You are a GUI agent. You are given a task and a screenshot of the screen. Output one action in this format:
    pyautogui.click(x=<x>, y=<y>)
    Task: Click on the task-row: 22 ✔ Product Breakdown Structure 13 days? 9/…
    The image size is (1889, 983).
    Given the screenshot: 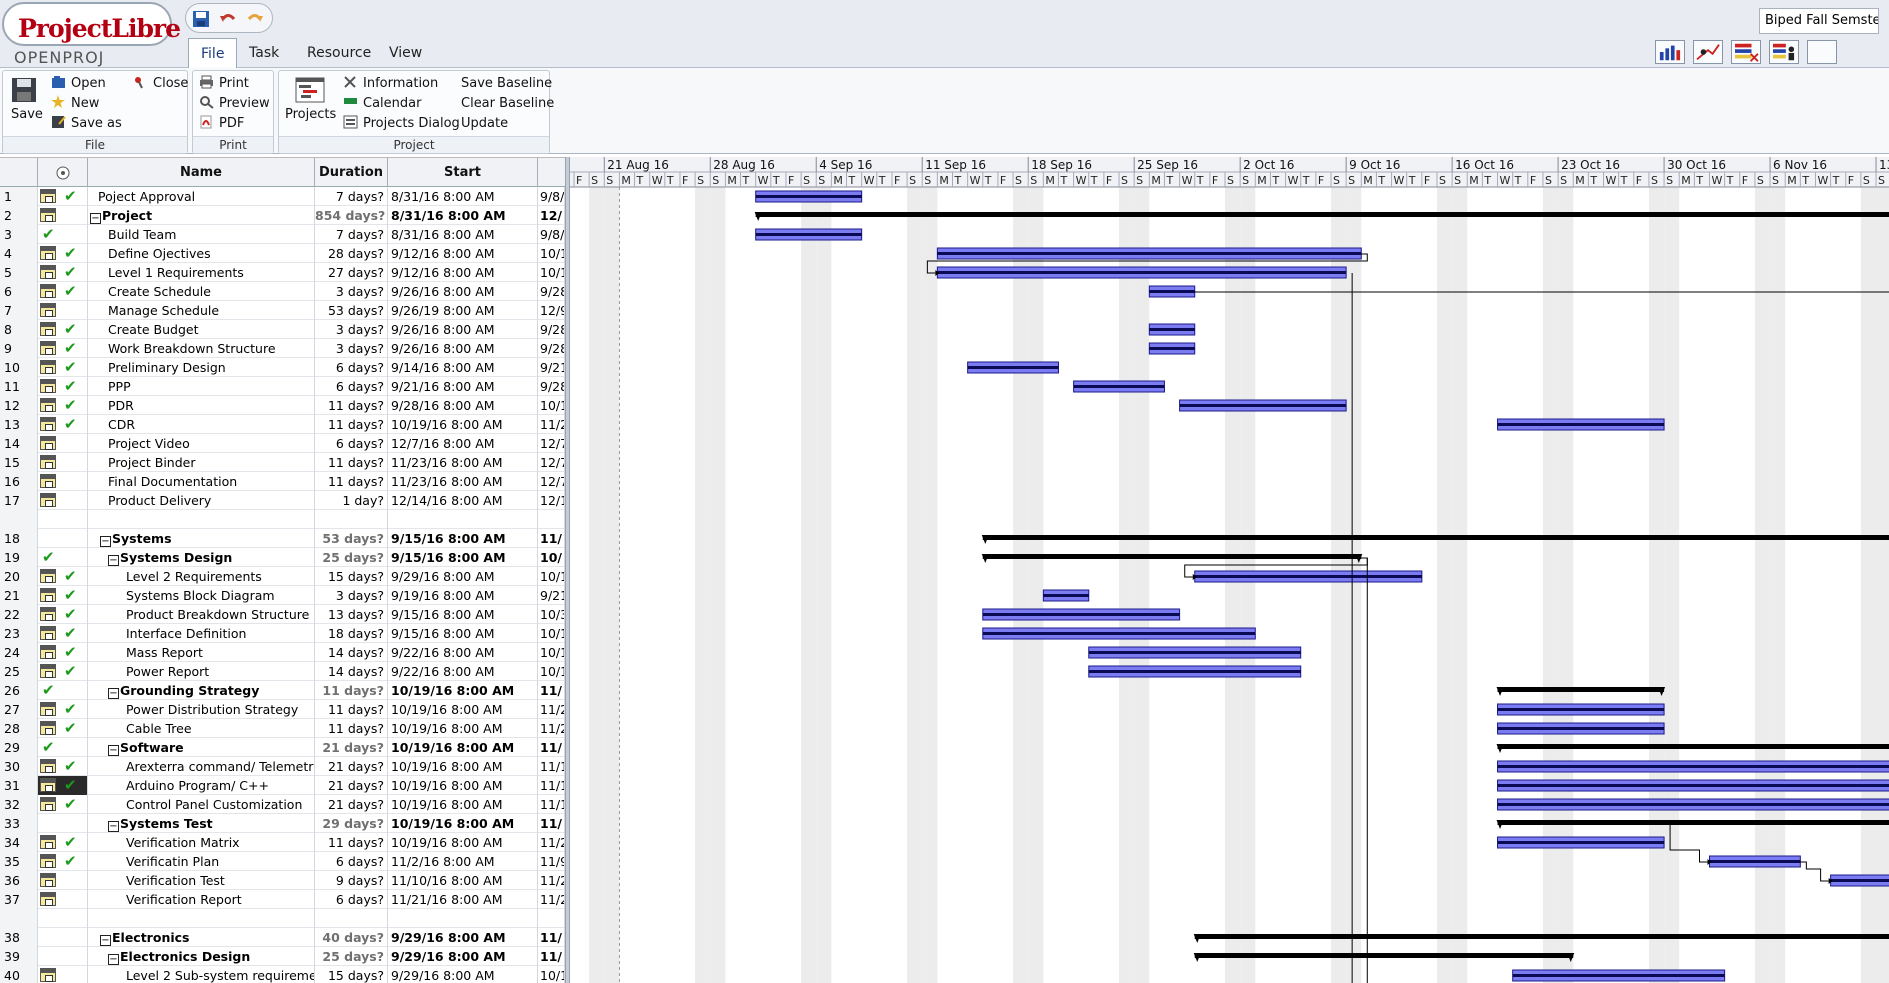 What is the action you would take?
    pyautogui.click(x=282, y=614)
    